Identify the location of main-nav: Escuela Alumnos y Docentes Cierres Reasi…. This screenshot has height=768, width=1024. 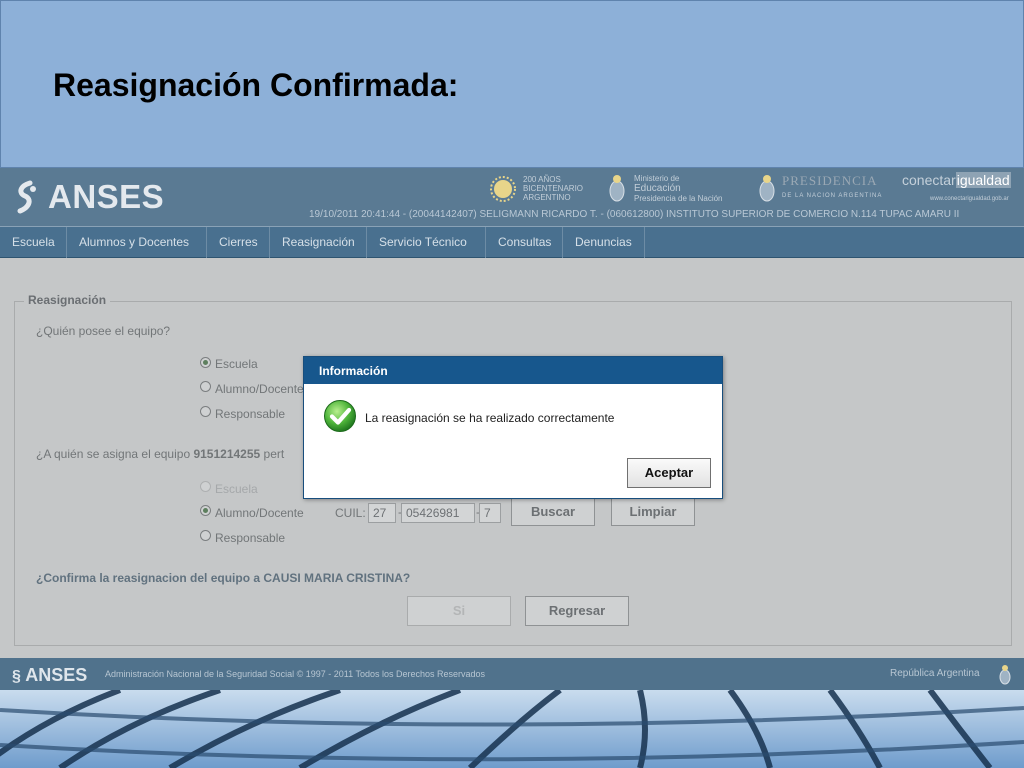
(512, 242).